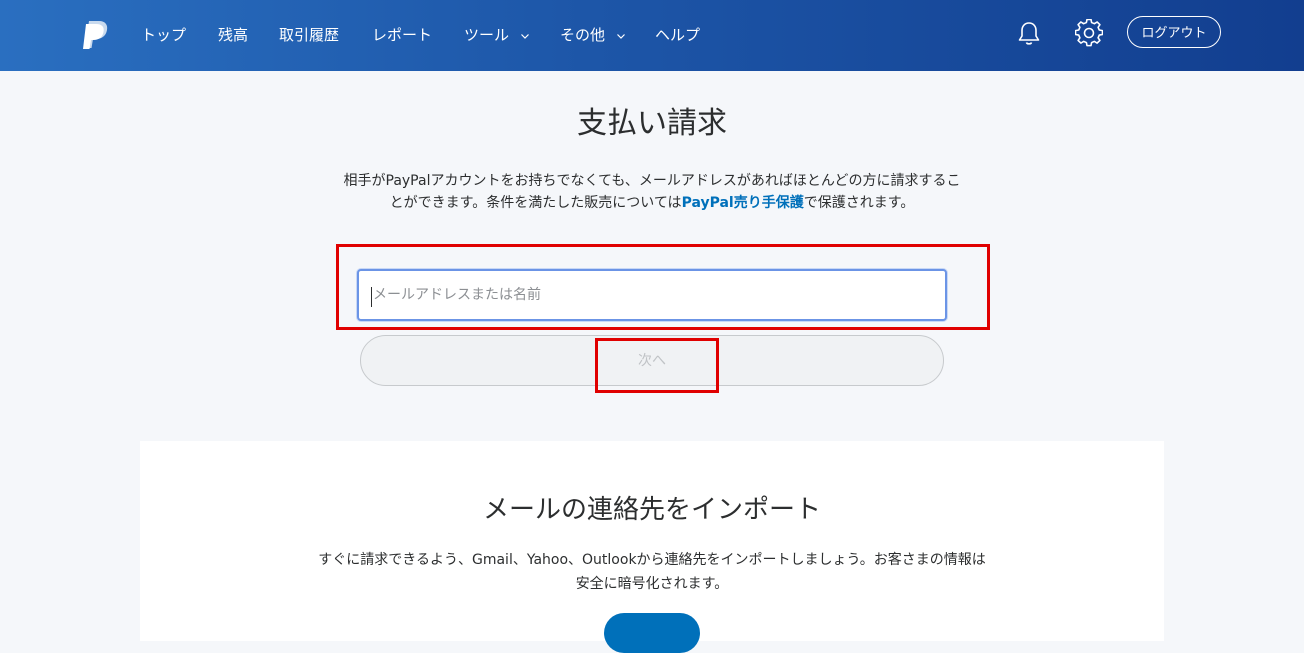 The image size is (1304, 653). I want to click on description-text-end: で保護されます。, so click(859, 203).